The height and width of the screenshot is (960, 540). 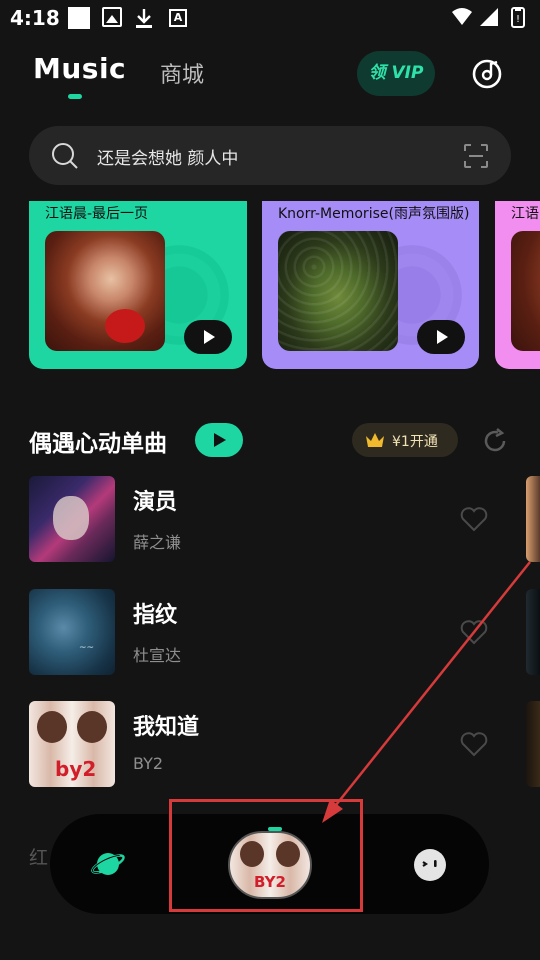 What do you see at coordinates (270, 744) in the screenshot?
I see `song-row: by2 我知道 BY2` at bounding box center [270, 744].